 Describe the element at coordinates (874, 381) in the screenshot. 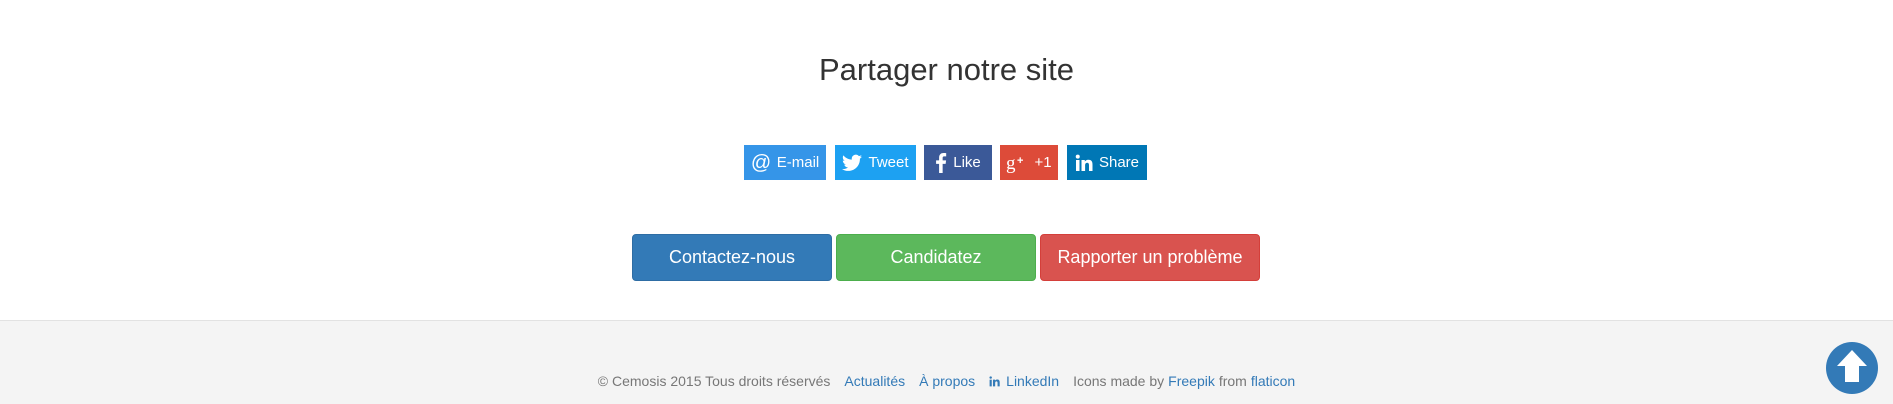

I see `news-link: Actualités` at that location.